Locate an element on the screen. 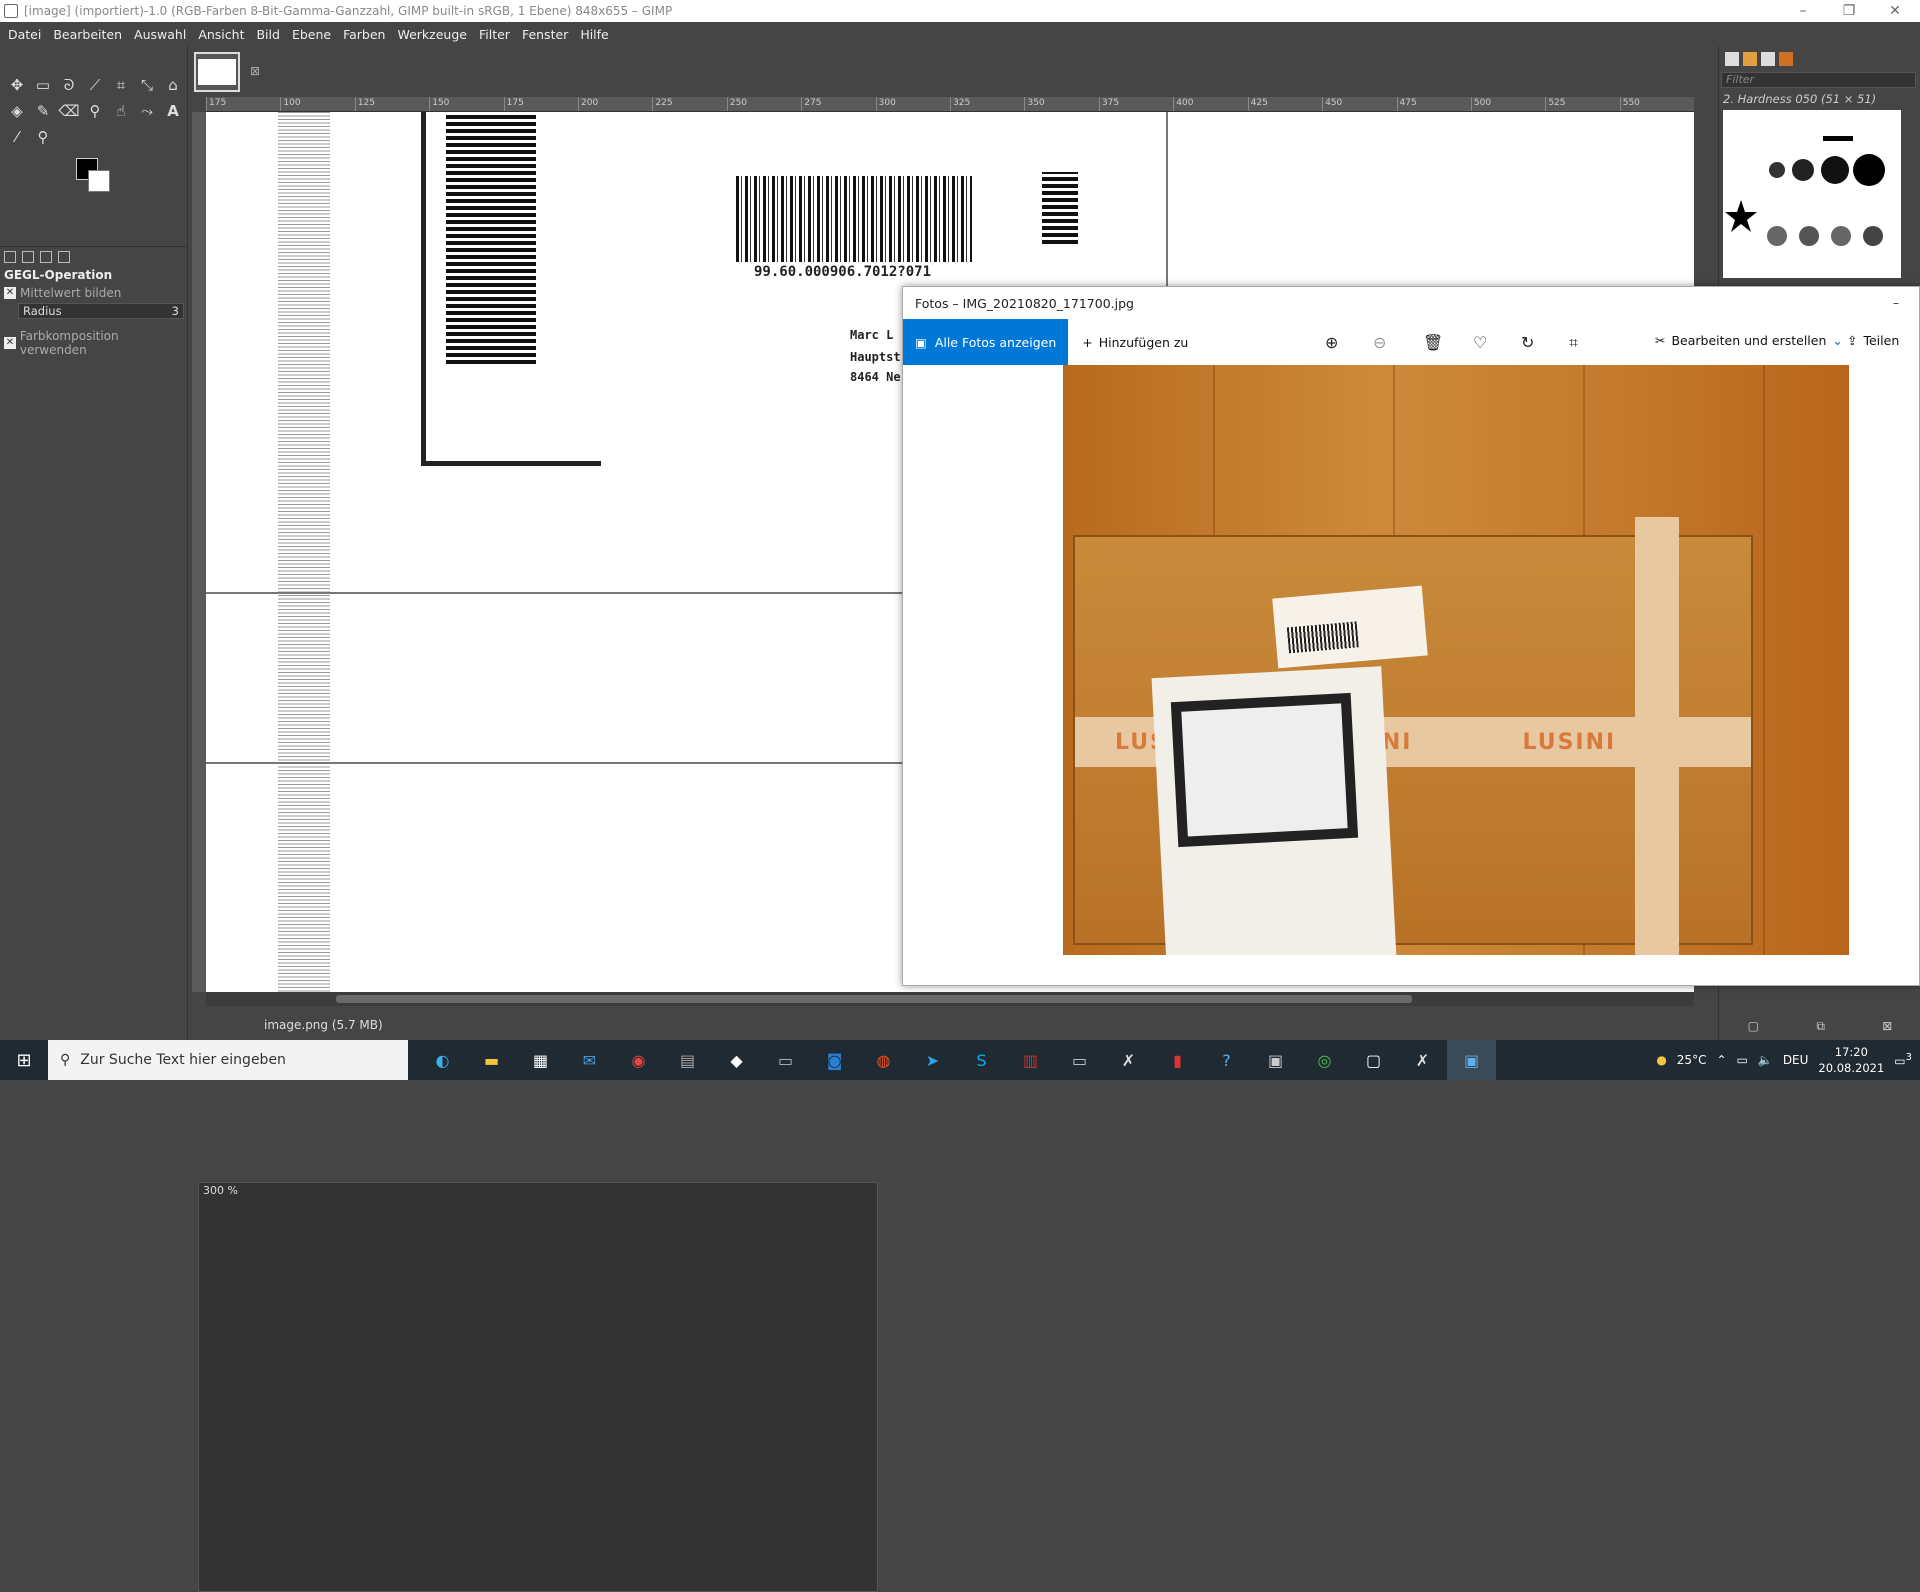 This screenshot has height=1592, width=1920. menu-filters: Filter is located at coordinates (494, 34).